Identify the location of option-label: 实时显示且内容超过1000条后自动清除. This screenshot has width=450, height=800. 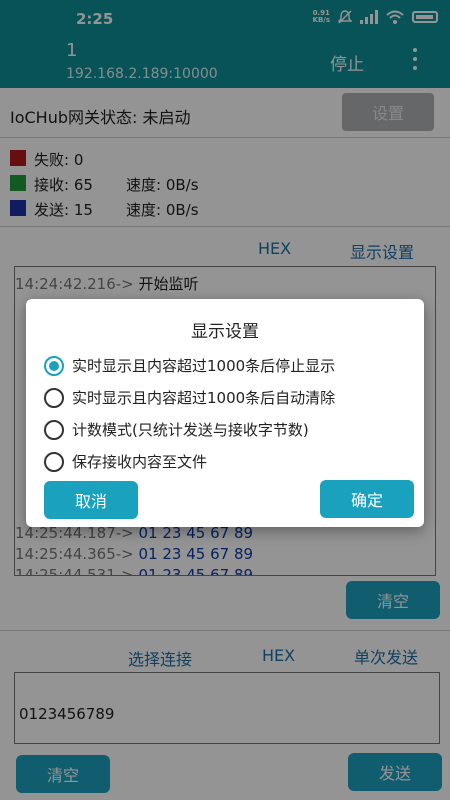
(204, 398).